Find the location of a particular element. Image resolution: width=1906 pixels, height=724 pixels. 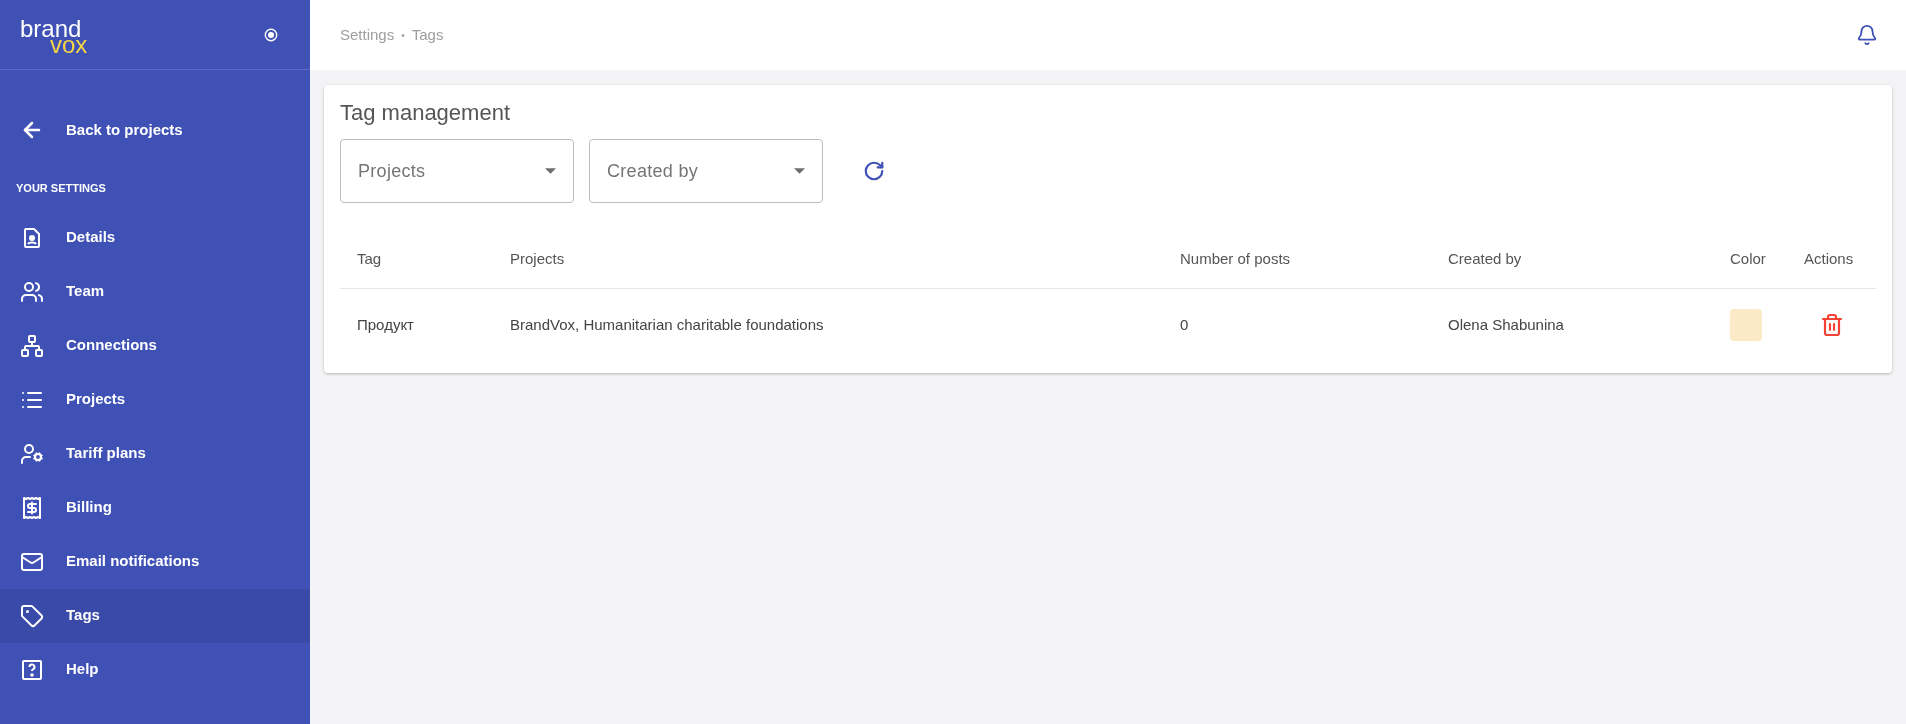

column-header: Tag is located at coordinates (369, 259).